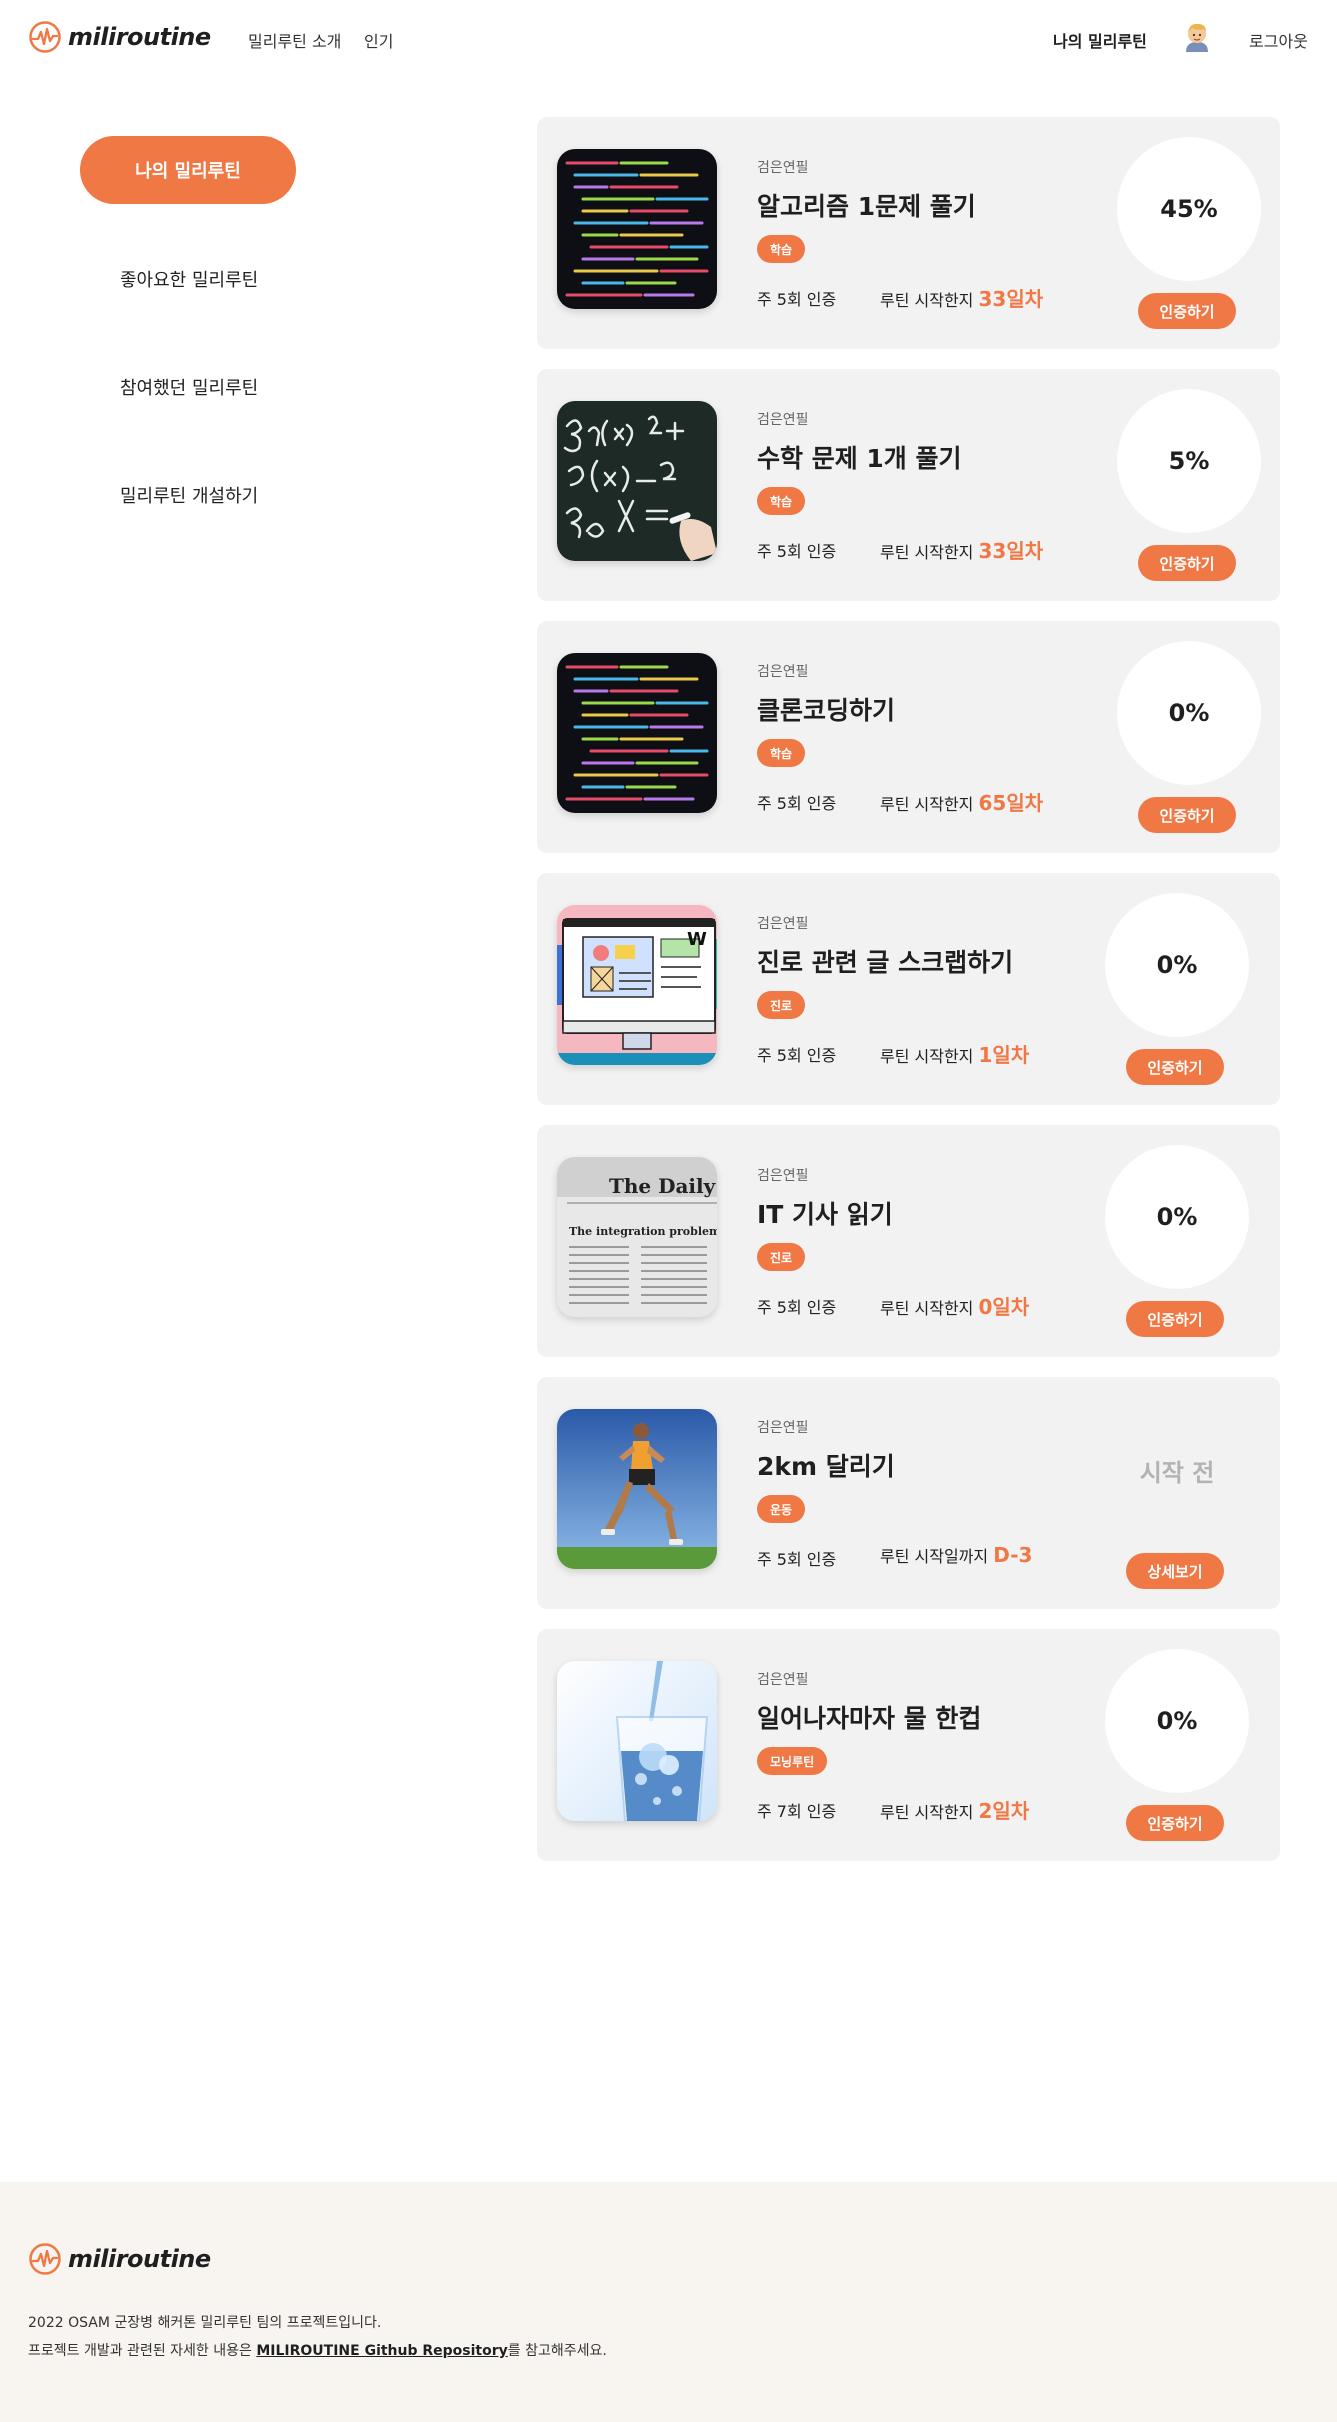 This screenshot has width=1337, height=2422. What do you see at coordinates (797, 1811) in the screenshot?
I see `routine-frequency: 주 7회 인증` at bounding box center [797, 1811].